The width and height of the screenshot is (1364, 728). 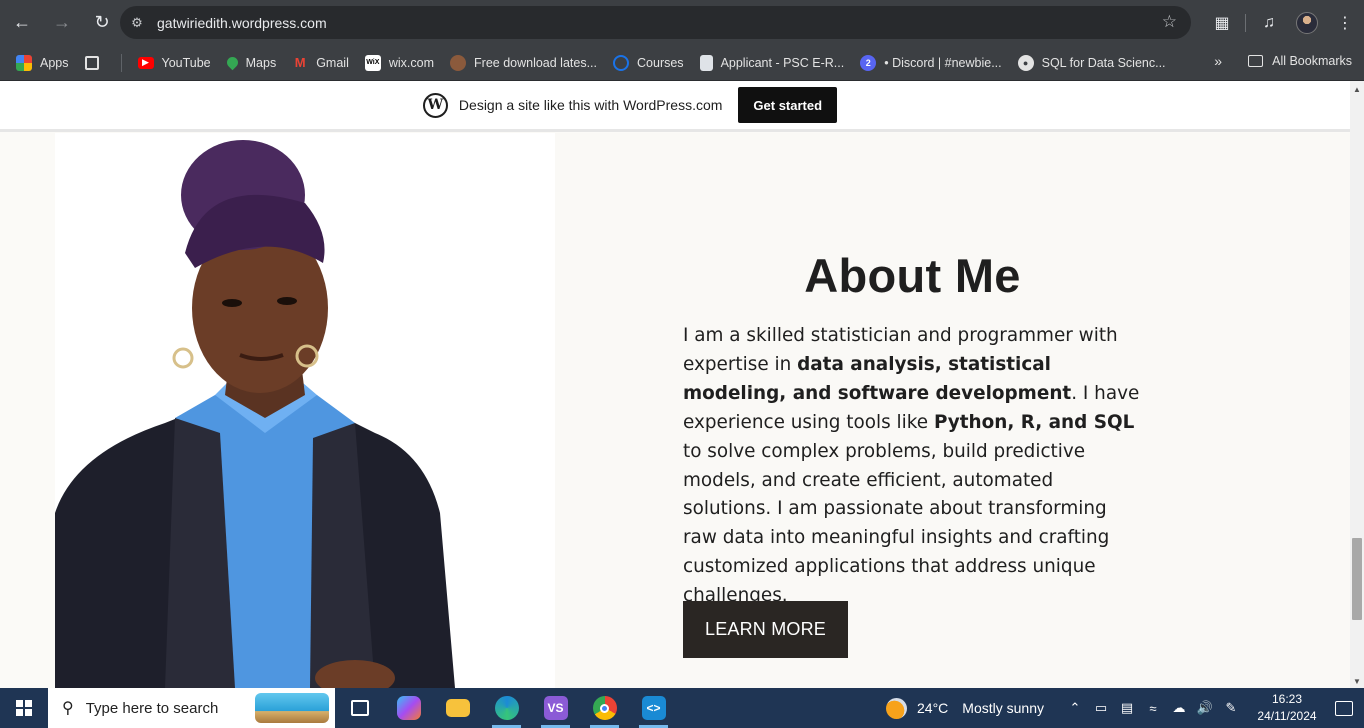 What do you see at coordinates (372, 62) in the screenshot?
I see `wix-icon: WiX` at bounding box center [372, 62].